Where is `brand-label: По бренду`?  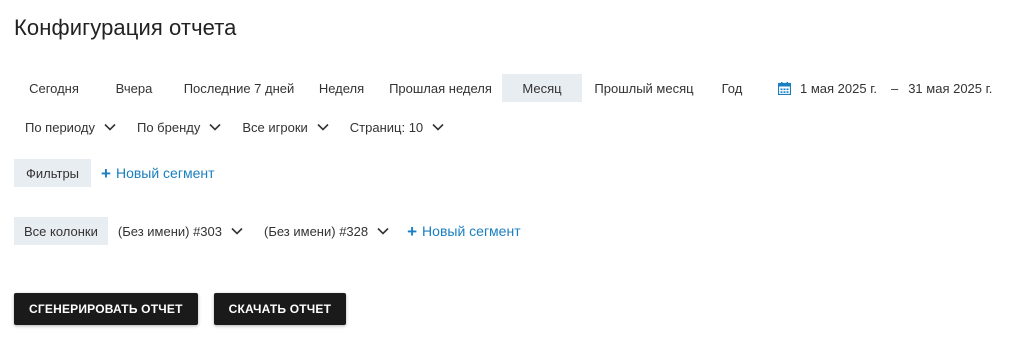
brand-label: По бренду is located at coordinates (168, 127).